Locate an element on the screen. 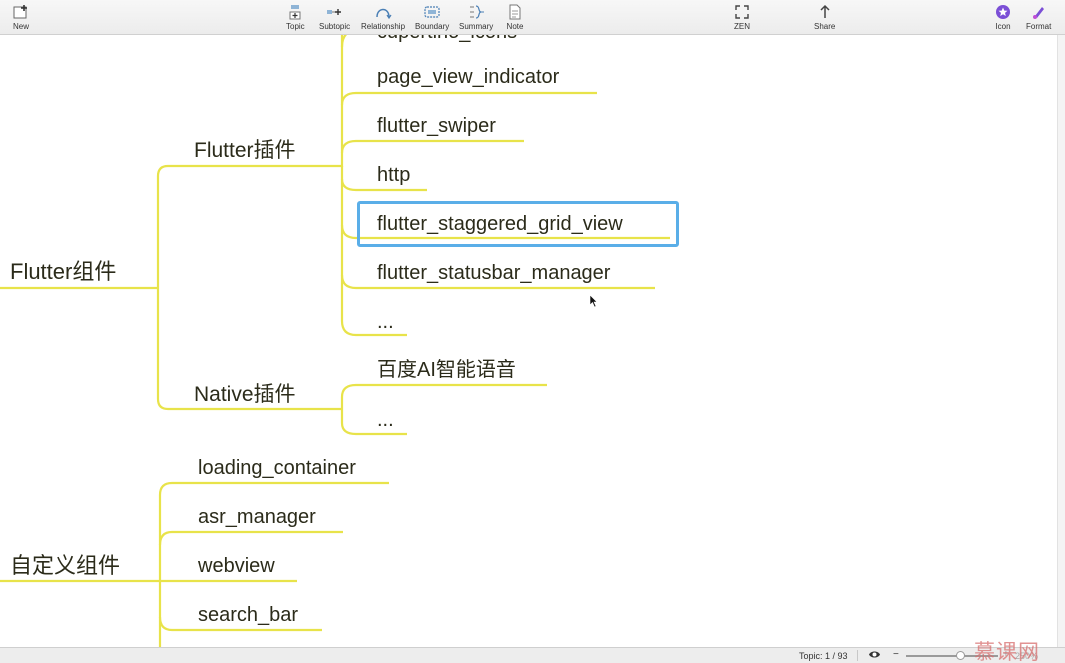 Image resolution: width=1065 pixels, height=663 pixels. note-button: Note is located at coordinates (515, 17).